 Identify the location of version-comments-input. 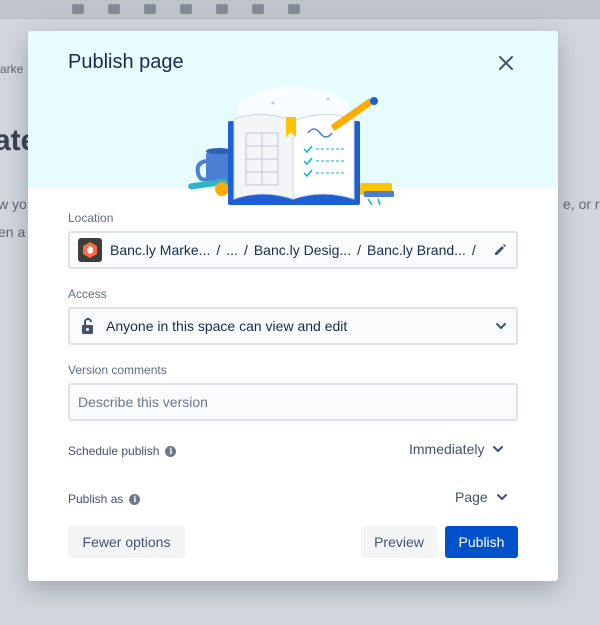
(293, 402).